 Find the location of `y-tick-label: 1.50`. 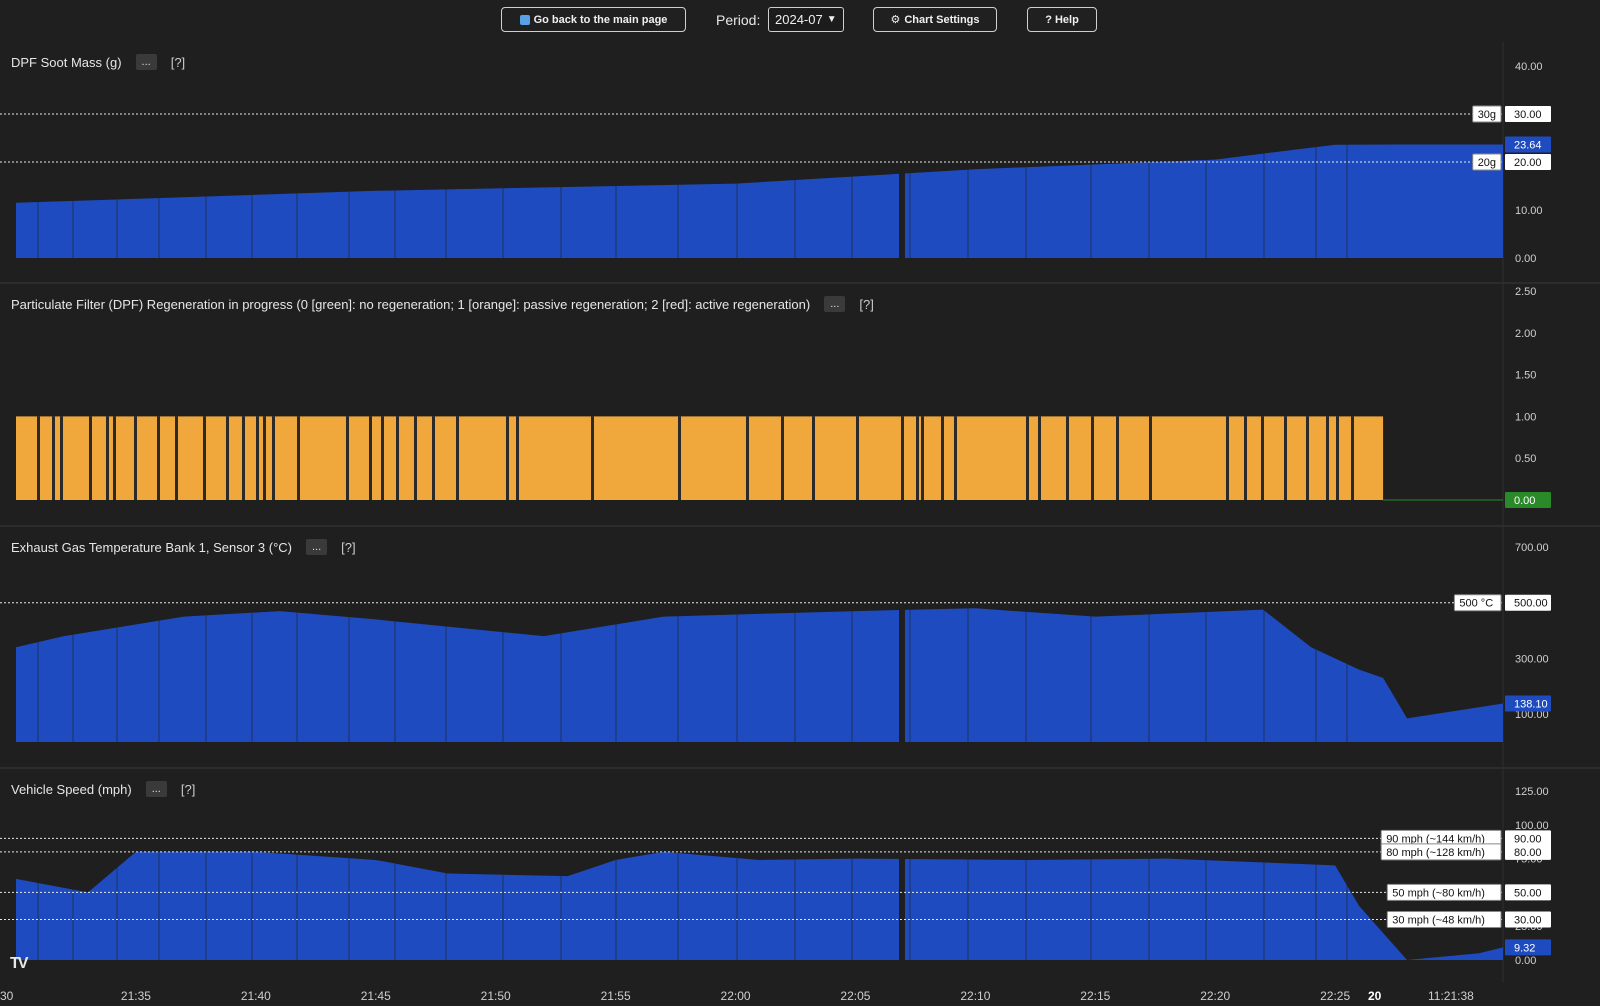

y-tick-label: 1.50 is located at coordinates (1525, 376).